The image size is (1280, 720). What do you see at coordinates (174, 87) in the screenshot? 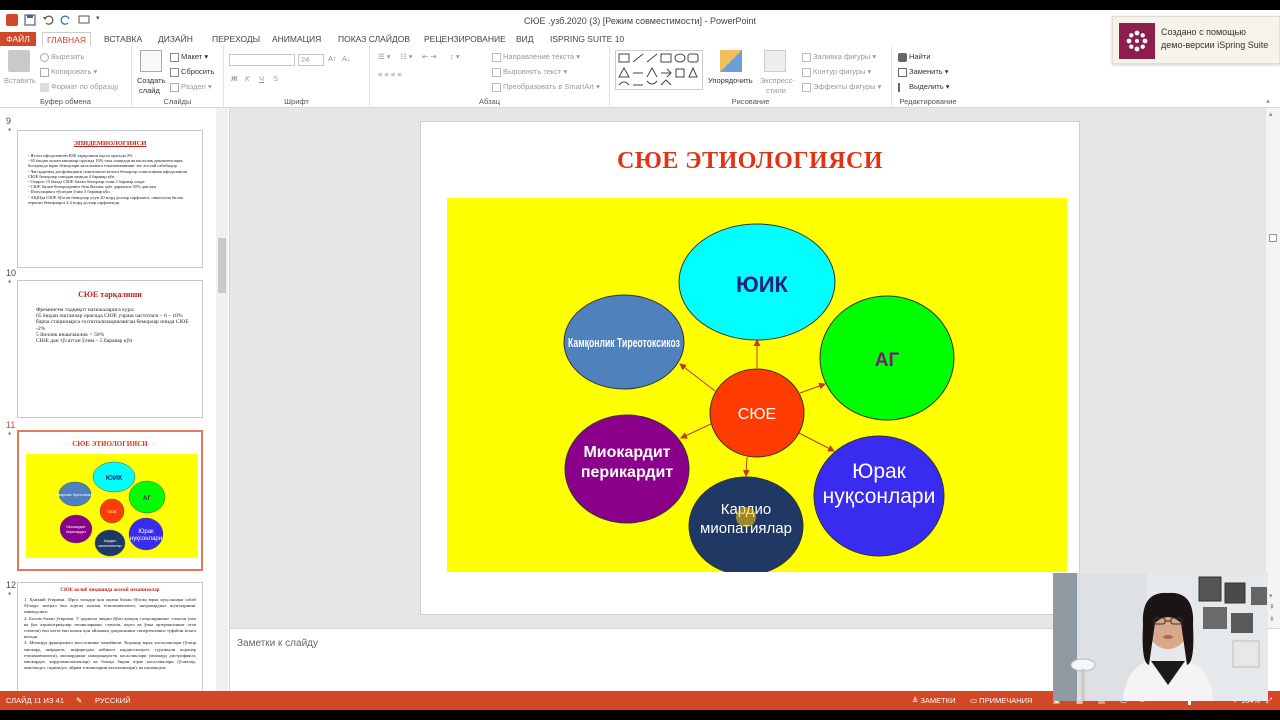
I see `section-icon` at bounding box center [174, 87].